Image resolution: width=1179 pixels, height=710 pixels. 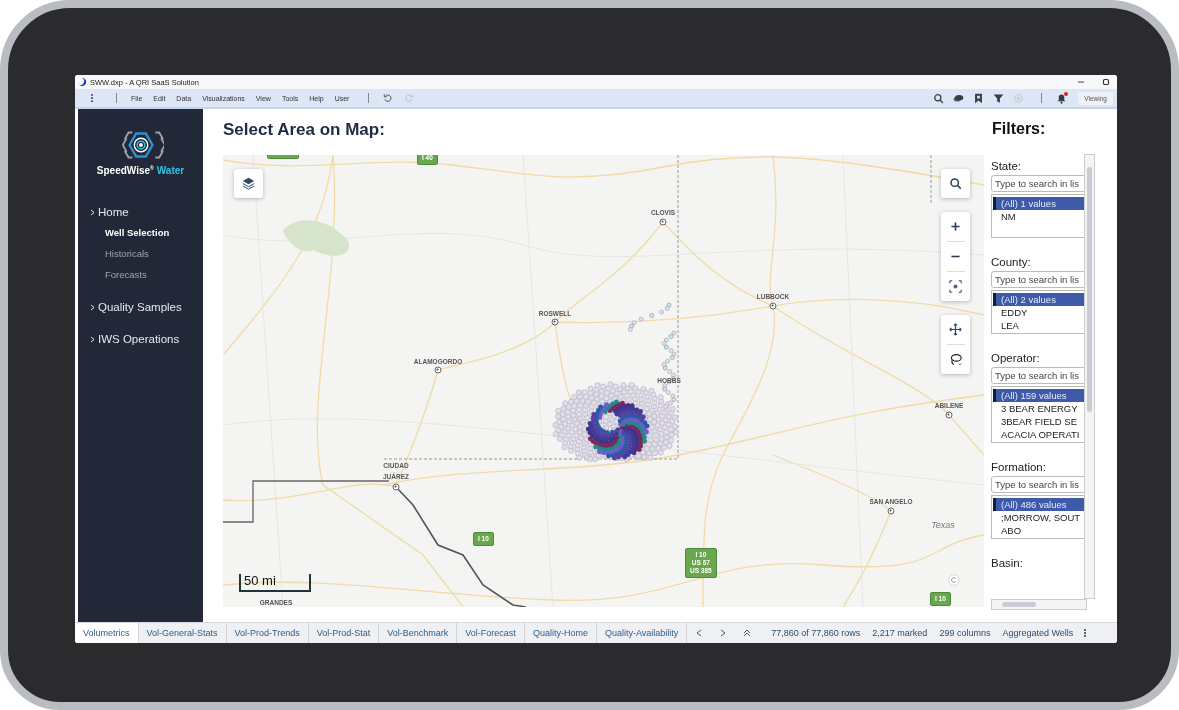 I want to click on expand-up-icon, so click(x=747, y=633).